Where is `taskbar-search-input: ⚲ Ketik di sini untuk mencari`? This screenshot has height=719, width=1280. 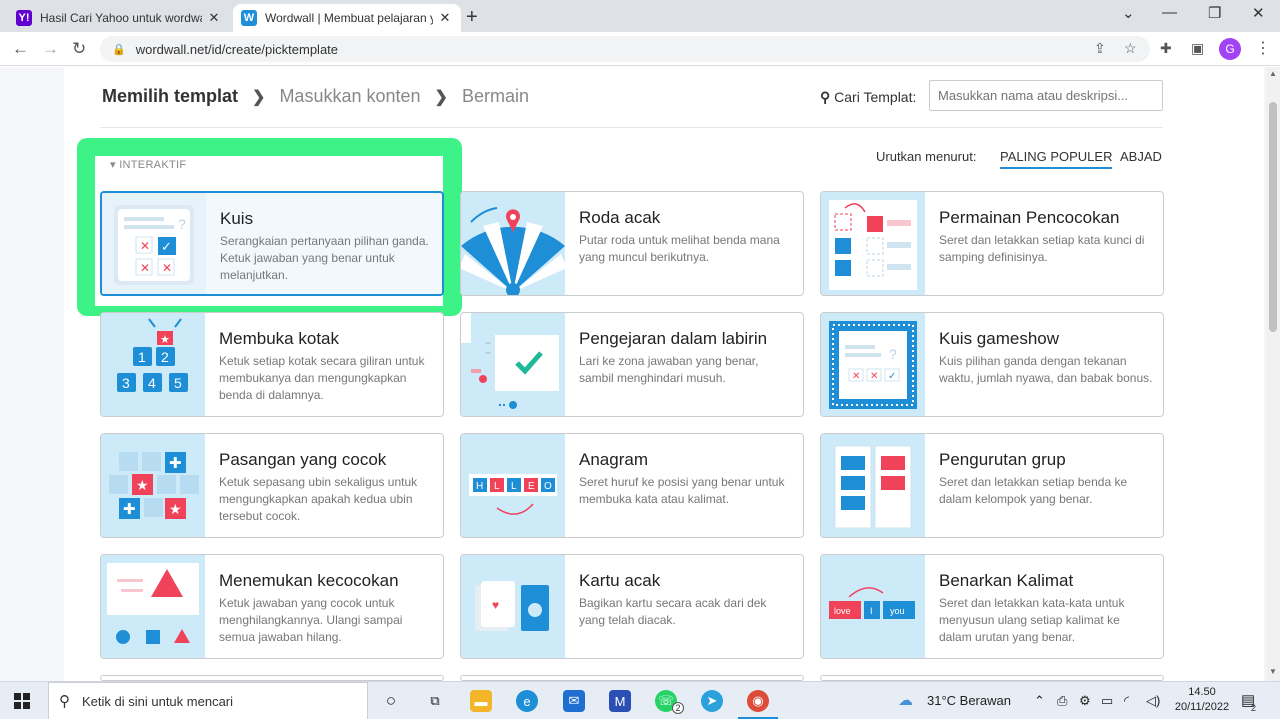
taskbar-search-input: ⚲ Ketik di sini untuk mencari is located at coordinates (208, 700).